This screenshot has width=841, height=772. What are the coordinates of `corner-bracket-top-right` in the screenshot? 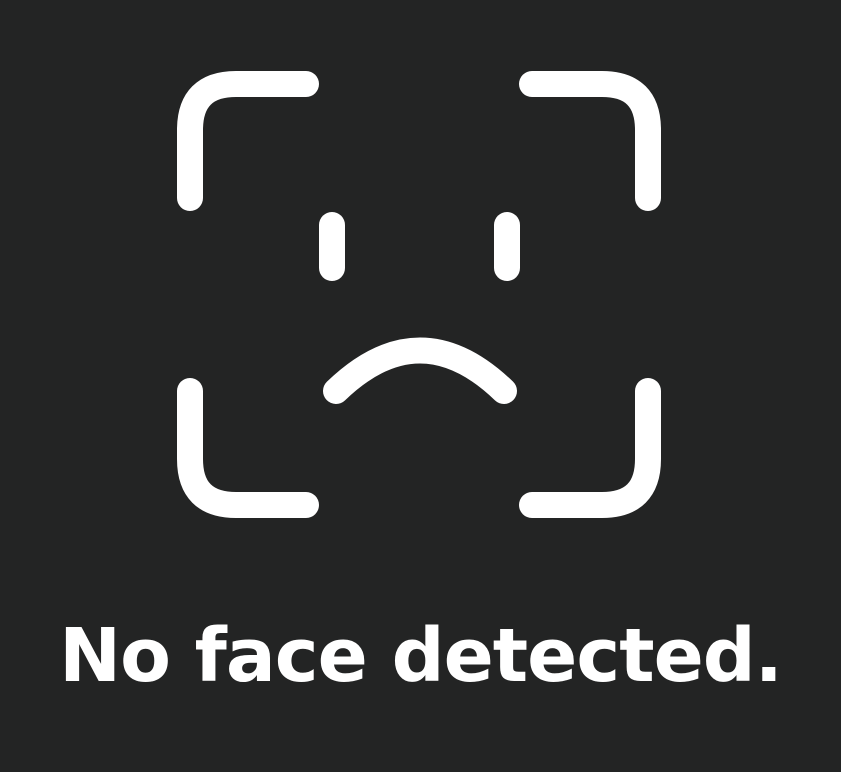 It's located at (590, 141).